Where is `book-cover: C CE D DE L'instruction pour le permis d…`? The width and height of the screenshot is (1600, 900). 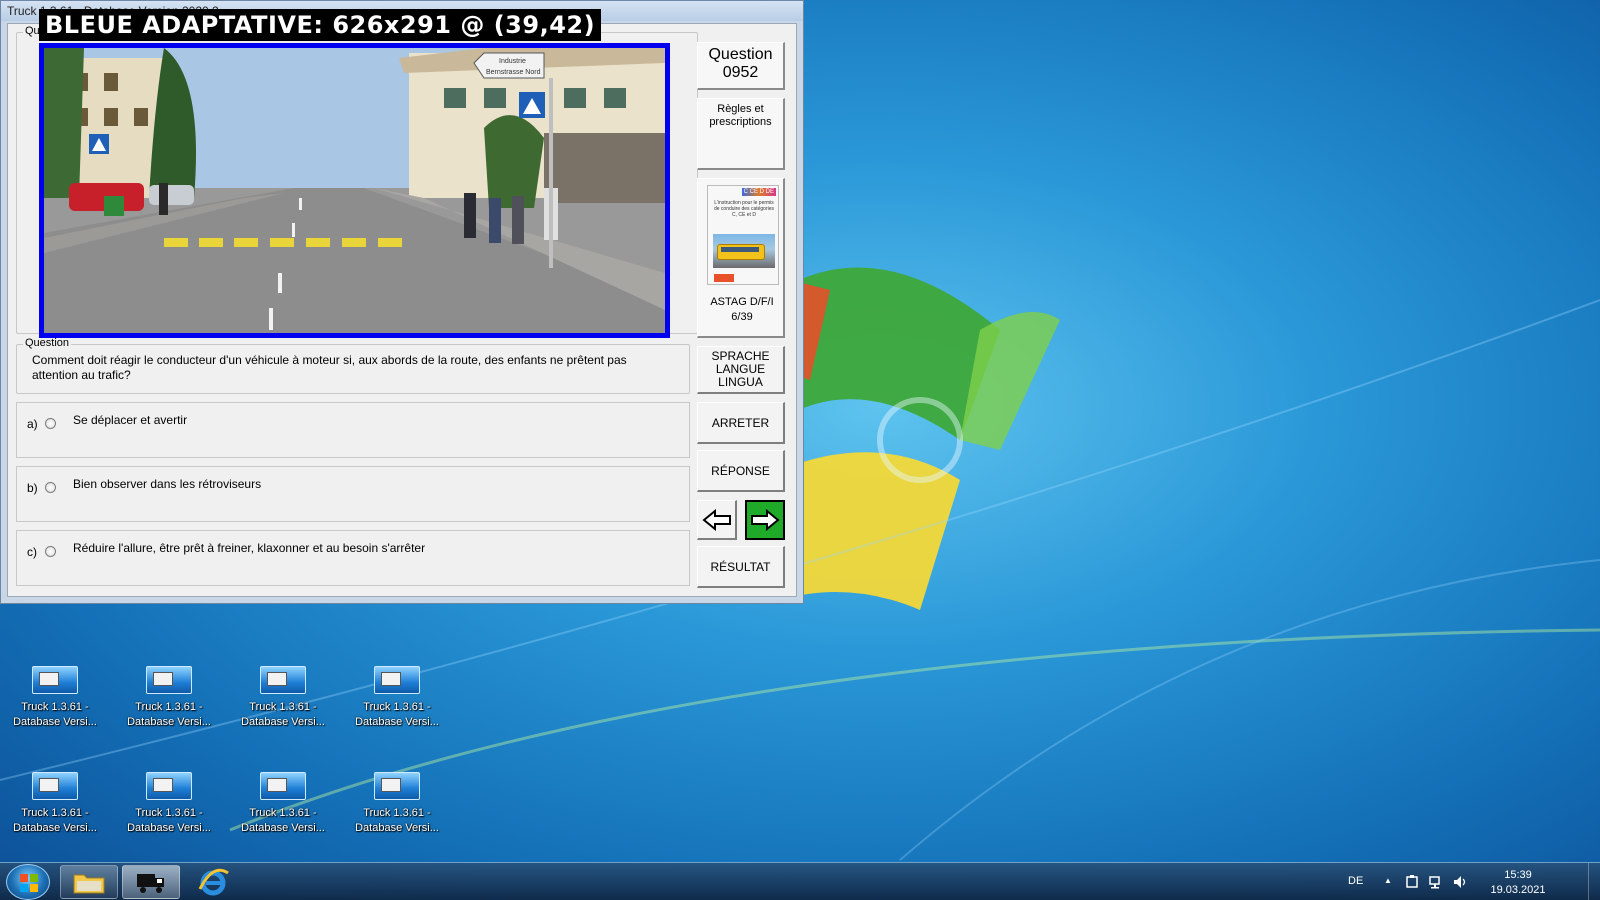
book-cover: C CE D DE L'instruction pour le permis d… is located at coordinates (743, 235).